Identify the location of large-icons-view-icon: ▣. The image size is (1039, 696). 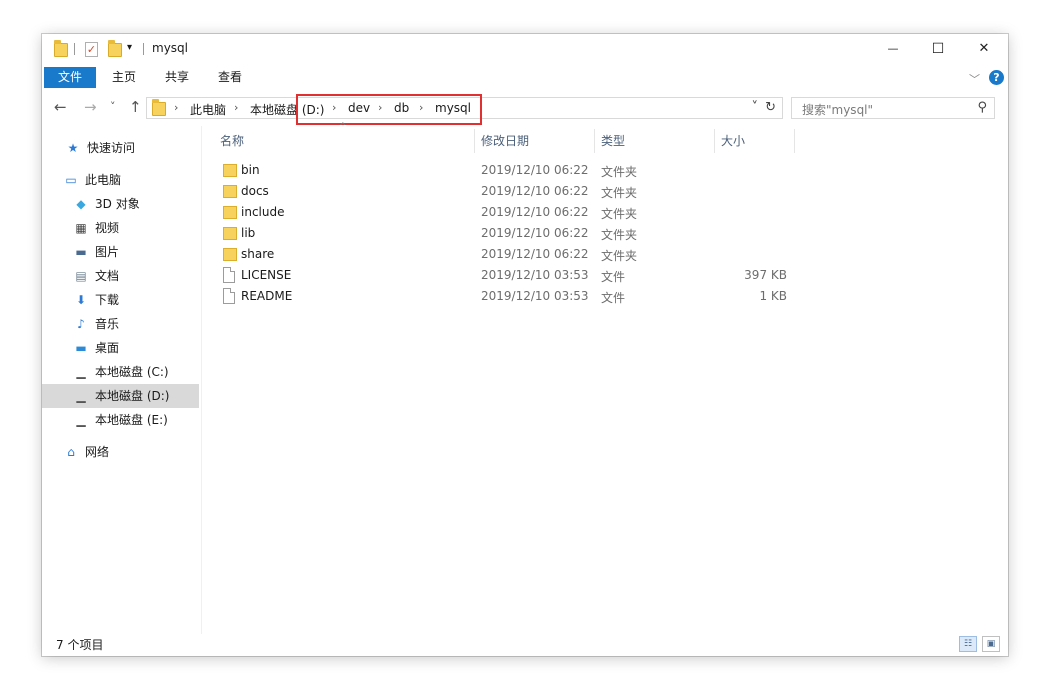
(991, 644).